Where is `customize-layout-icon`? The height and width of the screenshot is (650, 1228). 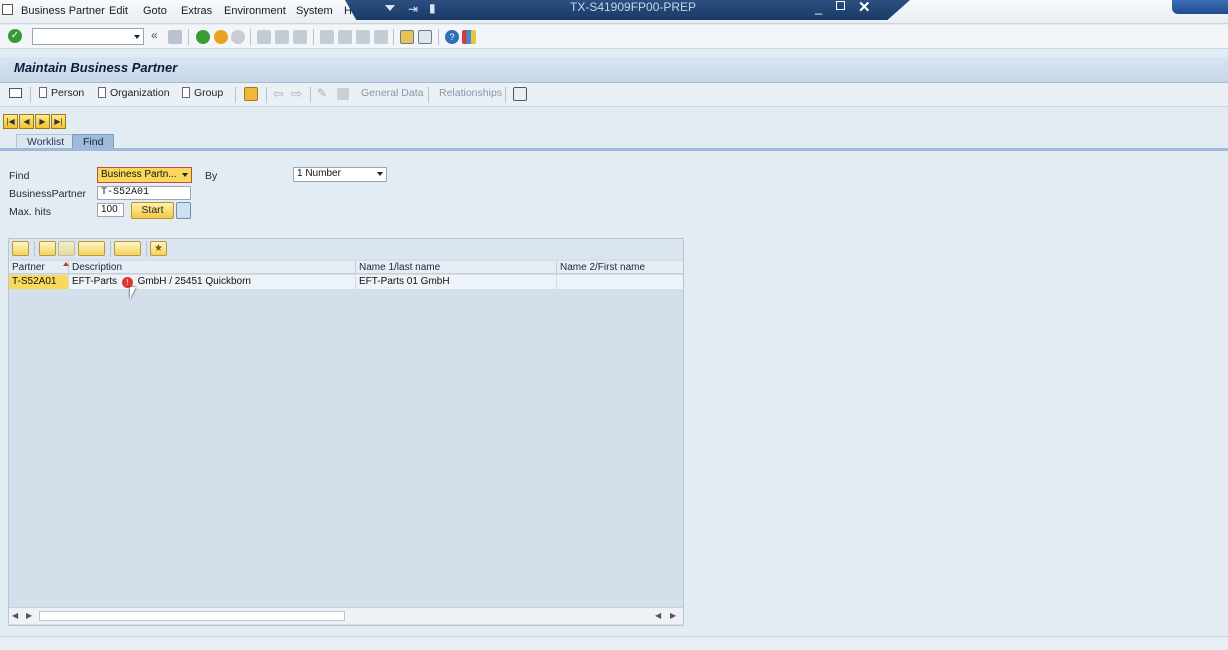
customize-layout-icon is located at coordinates (469, 37).